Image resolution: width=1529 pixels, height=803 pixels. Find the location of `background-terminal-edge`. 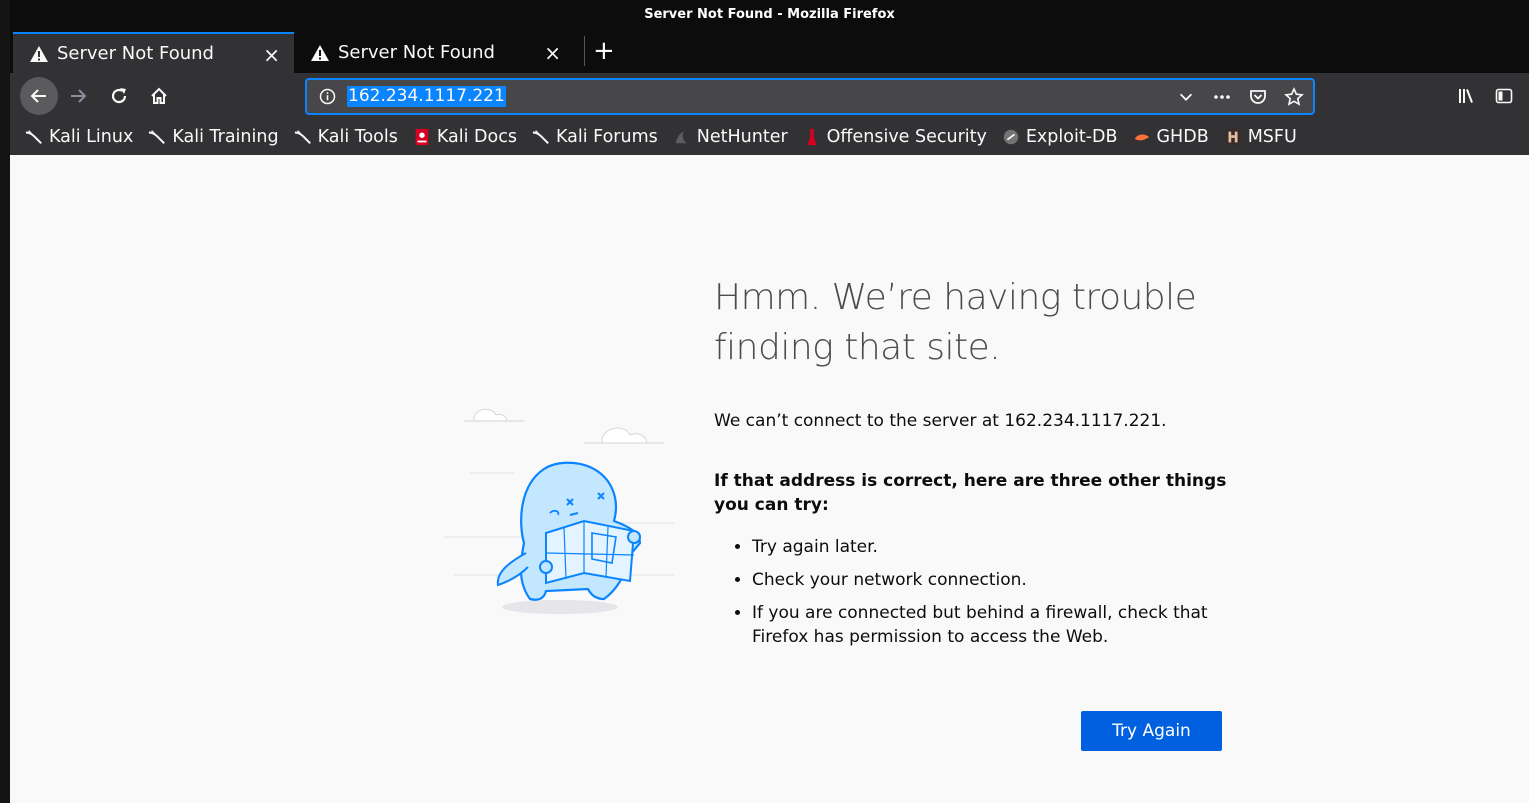

background-terminal-edge is located at coordinates (5, 401).